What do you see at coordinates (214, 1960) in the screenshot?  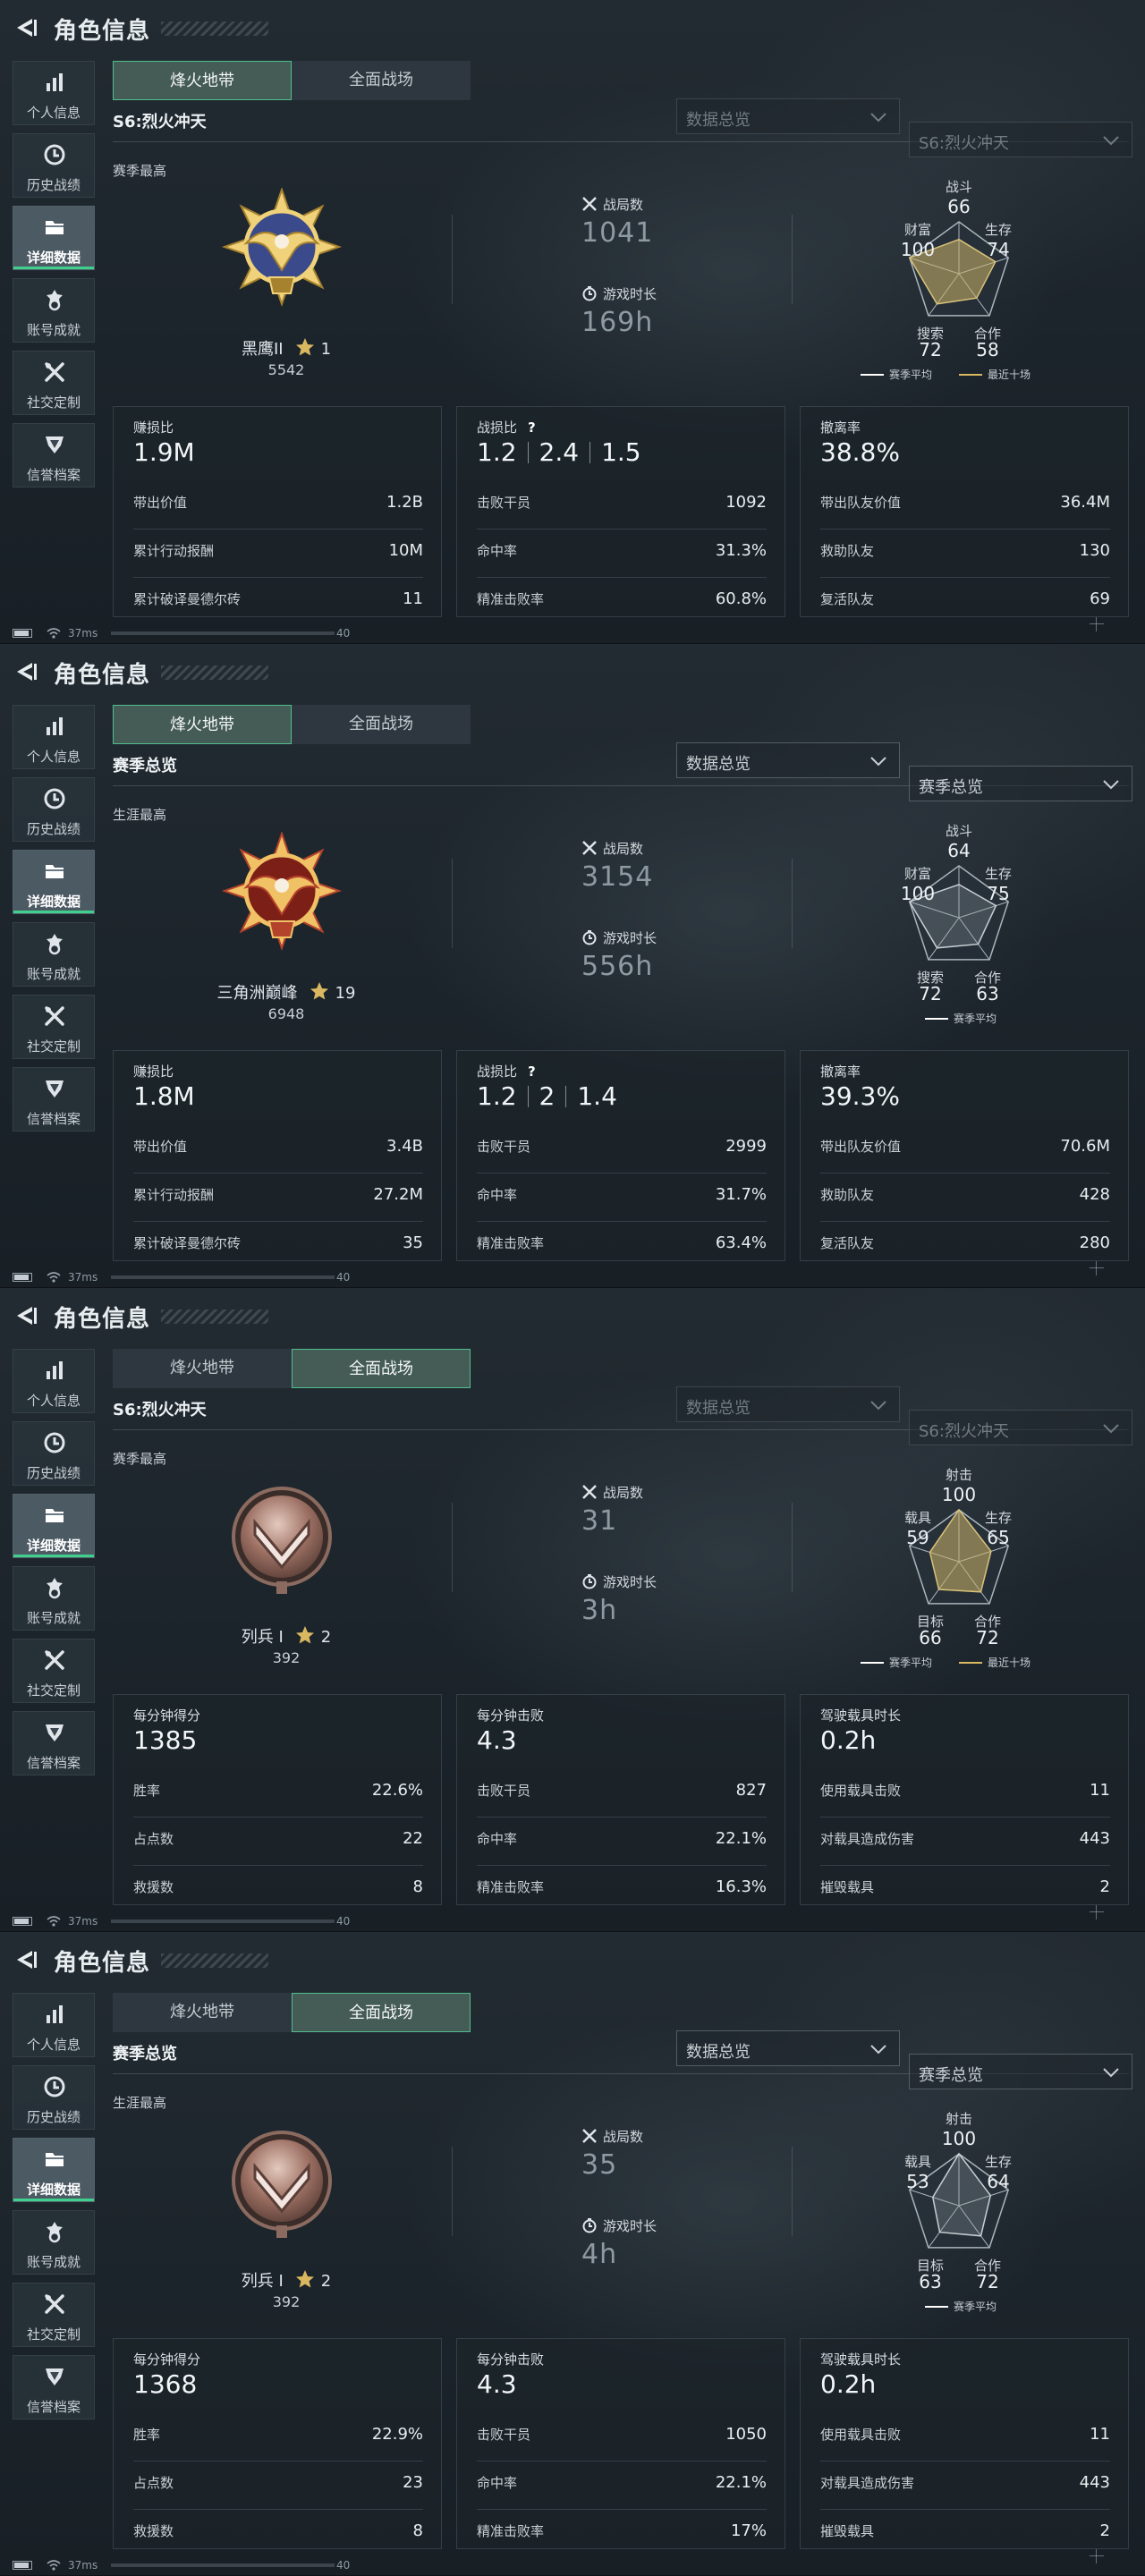 I see `title-decoration` at bounding box center [214, 1960].